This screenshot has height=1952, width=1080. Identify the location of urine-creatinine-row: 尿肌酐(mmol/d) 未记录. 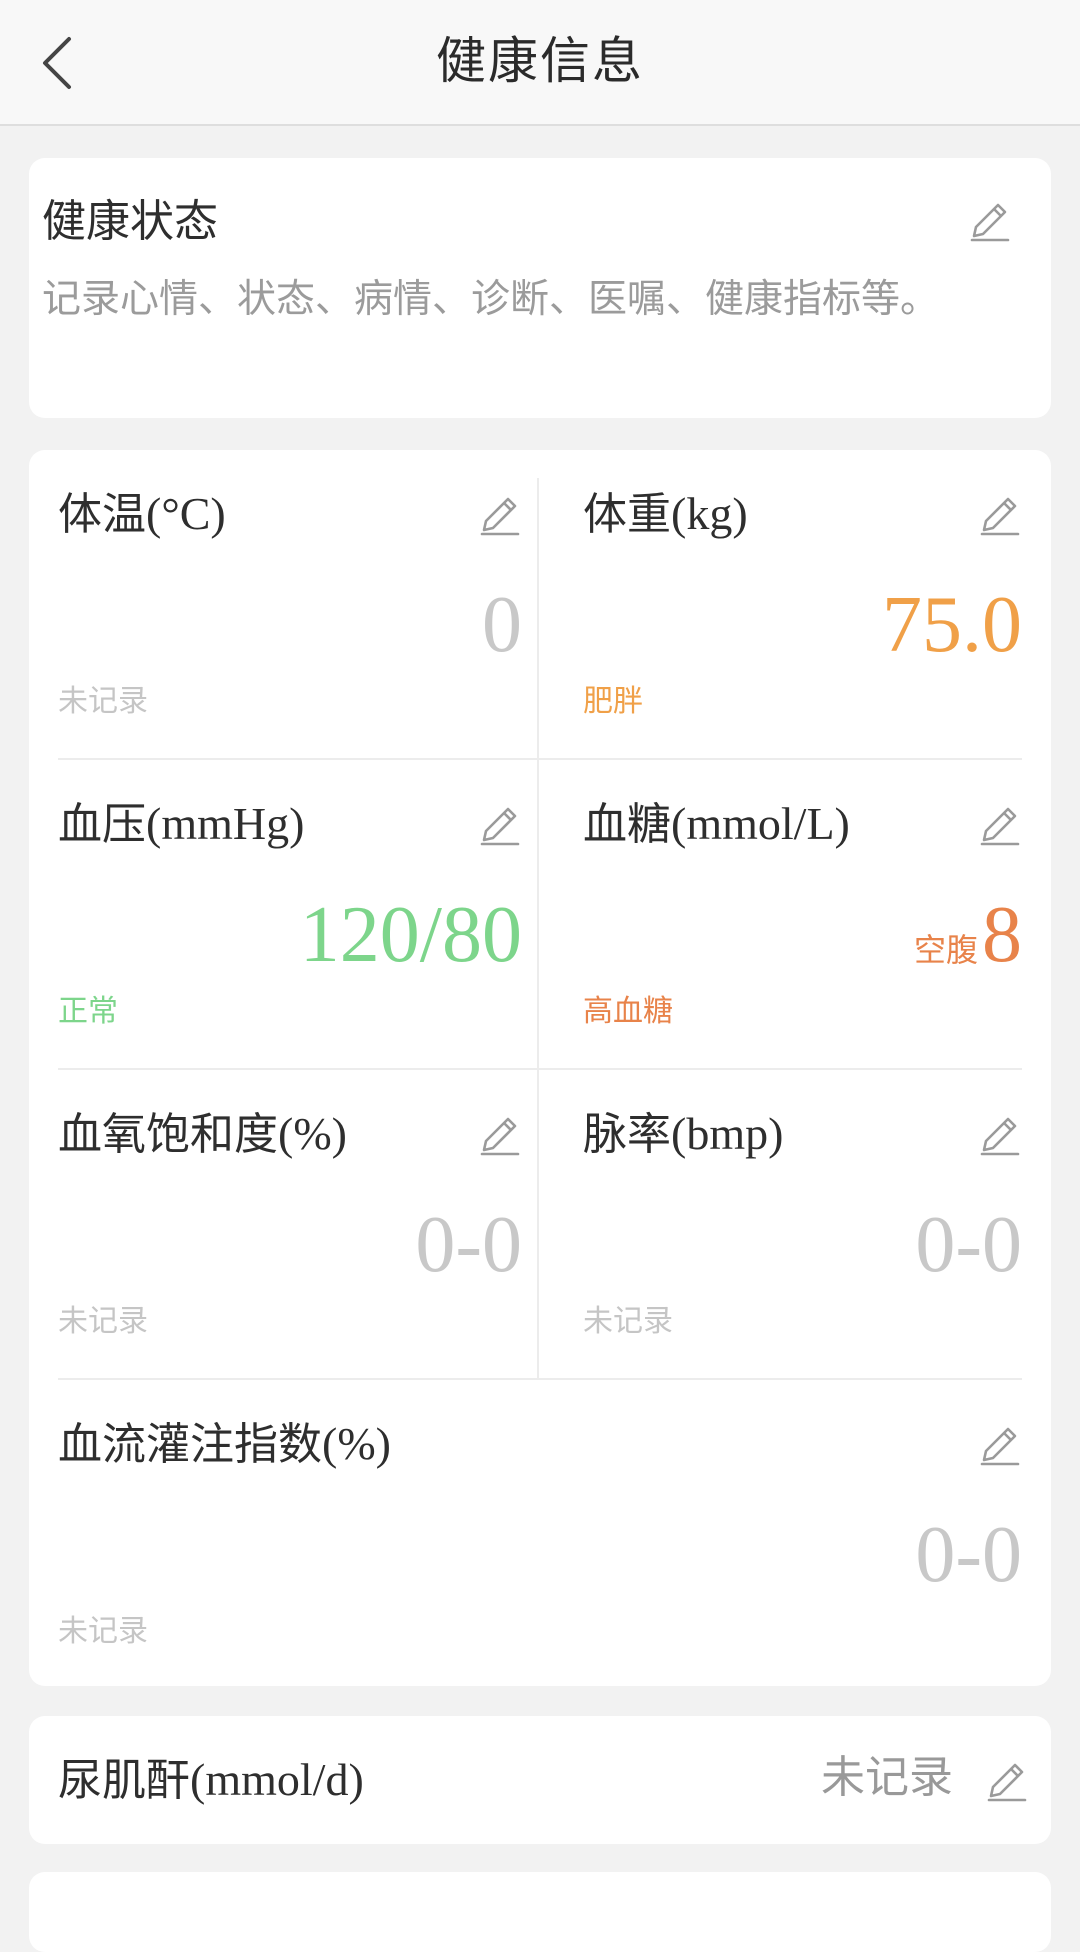
(540, 1780).